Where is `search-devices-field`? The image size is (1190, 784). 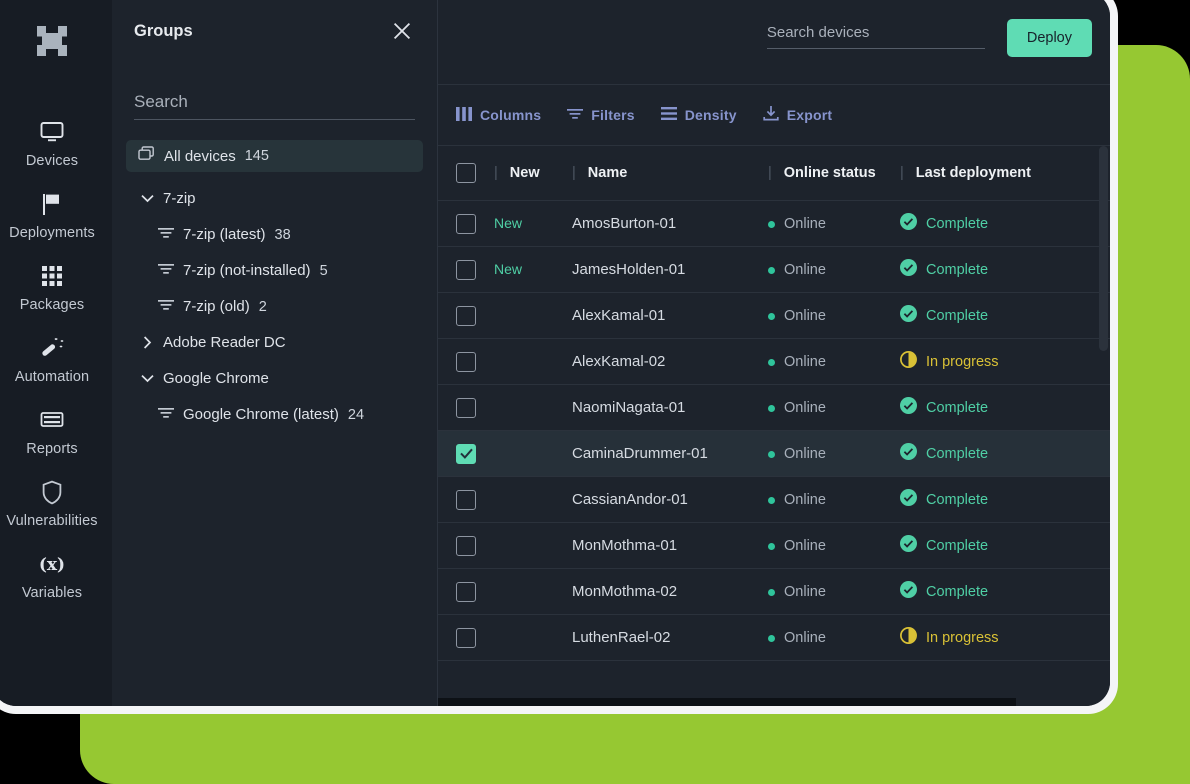
search-devices-field is located at coordinates (875, 36).